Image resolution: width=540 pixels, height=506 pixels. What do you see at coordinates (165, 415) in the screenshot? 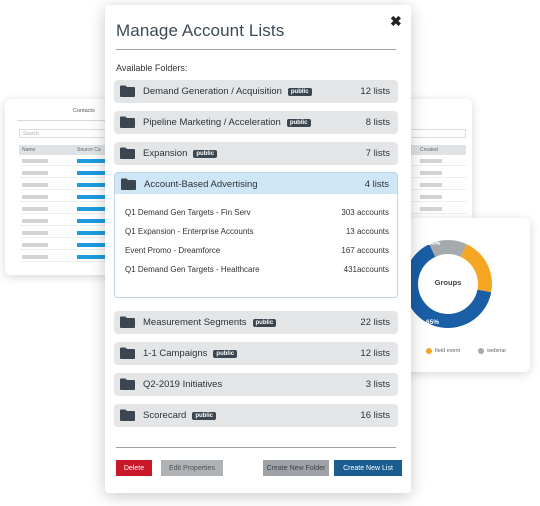
I see `folder-name-text: Scorecard` at bounding box center [165, 415].